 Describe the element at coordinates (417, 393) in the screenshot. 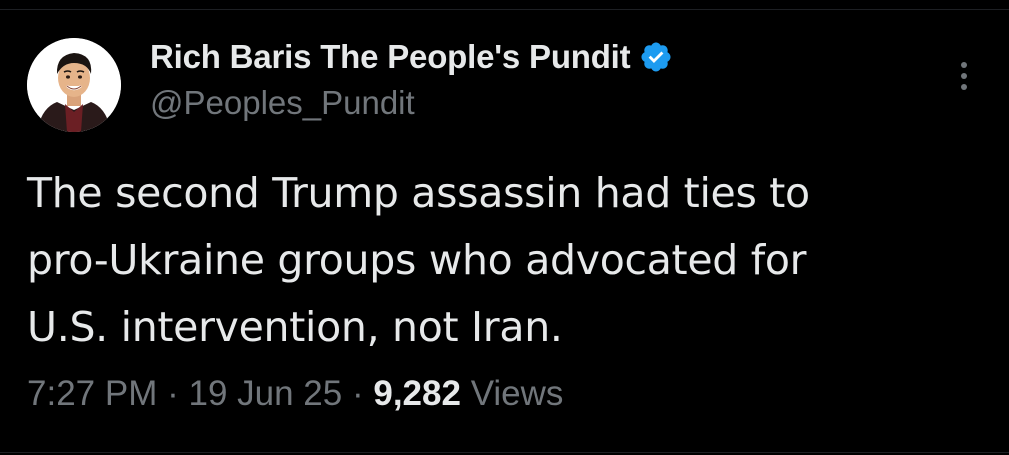

I see `views-count: 9,282` at that location.